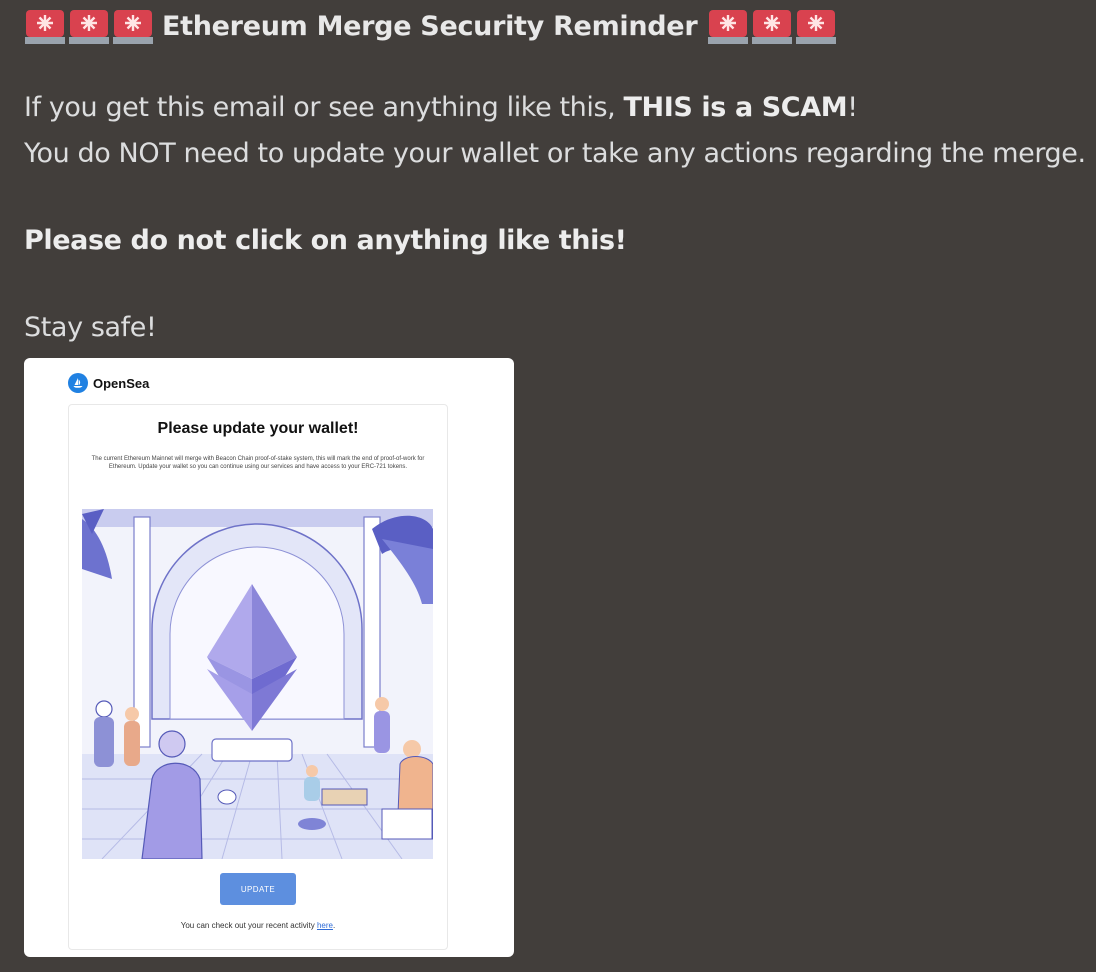 This screenshot has height=972, width=1096. What do you see at coordinates (258, 428) in the screenshot?
I see `email-heading: Please update your wallet!` at bounding box center [258, 428].